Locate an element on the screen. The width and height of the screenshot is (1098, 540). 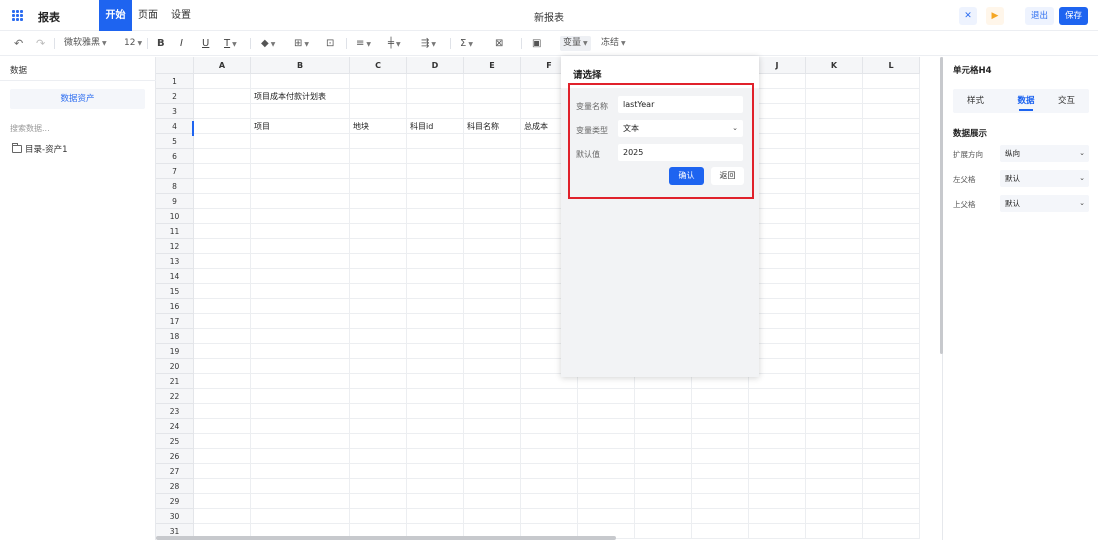
row-header-11: 11 is located at coordinates (175, 231).